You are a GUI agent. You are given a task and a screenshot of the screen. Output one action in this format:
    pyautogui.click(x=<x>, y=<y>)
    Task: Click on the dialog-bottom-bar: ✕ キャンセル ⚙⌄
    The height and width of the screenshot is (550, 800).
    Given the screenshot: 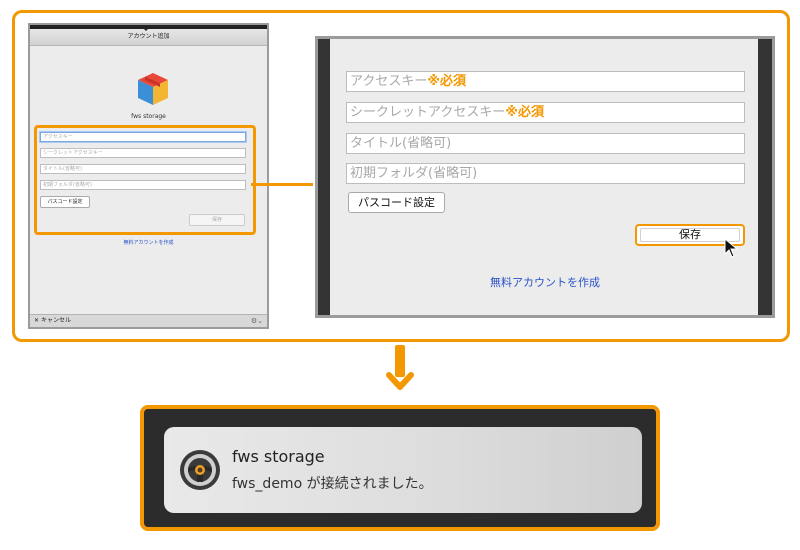 What is the action you would take?
    pyautogui.click(x=148, y=320)
    